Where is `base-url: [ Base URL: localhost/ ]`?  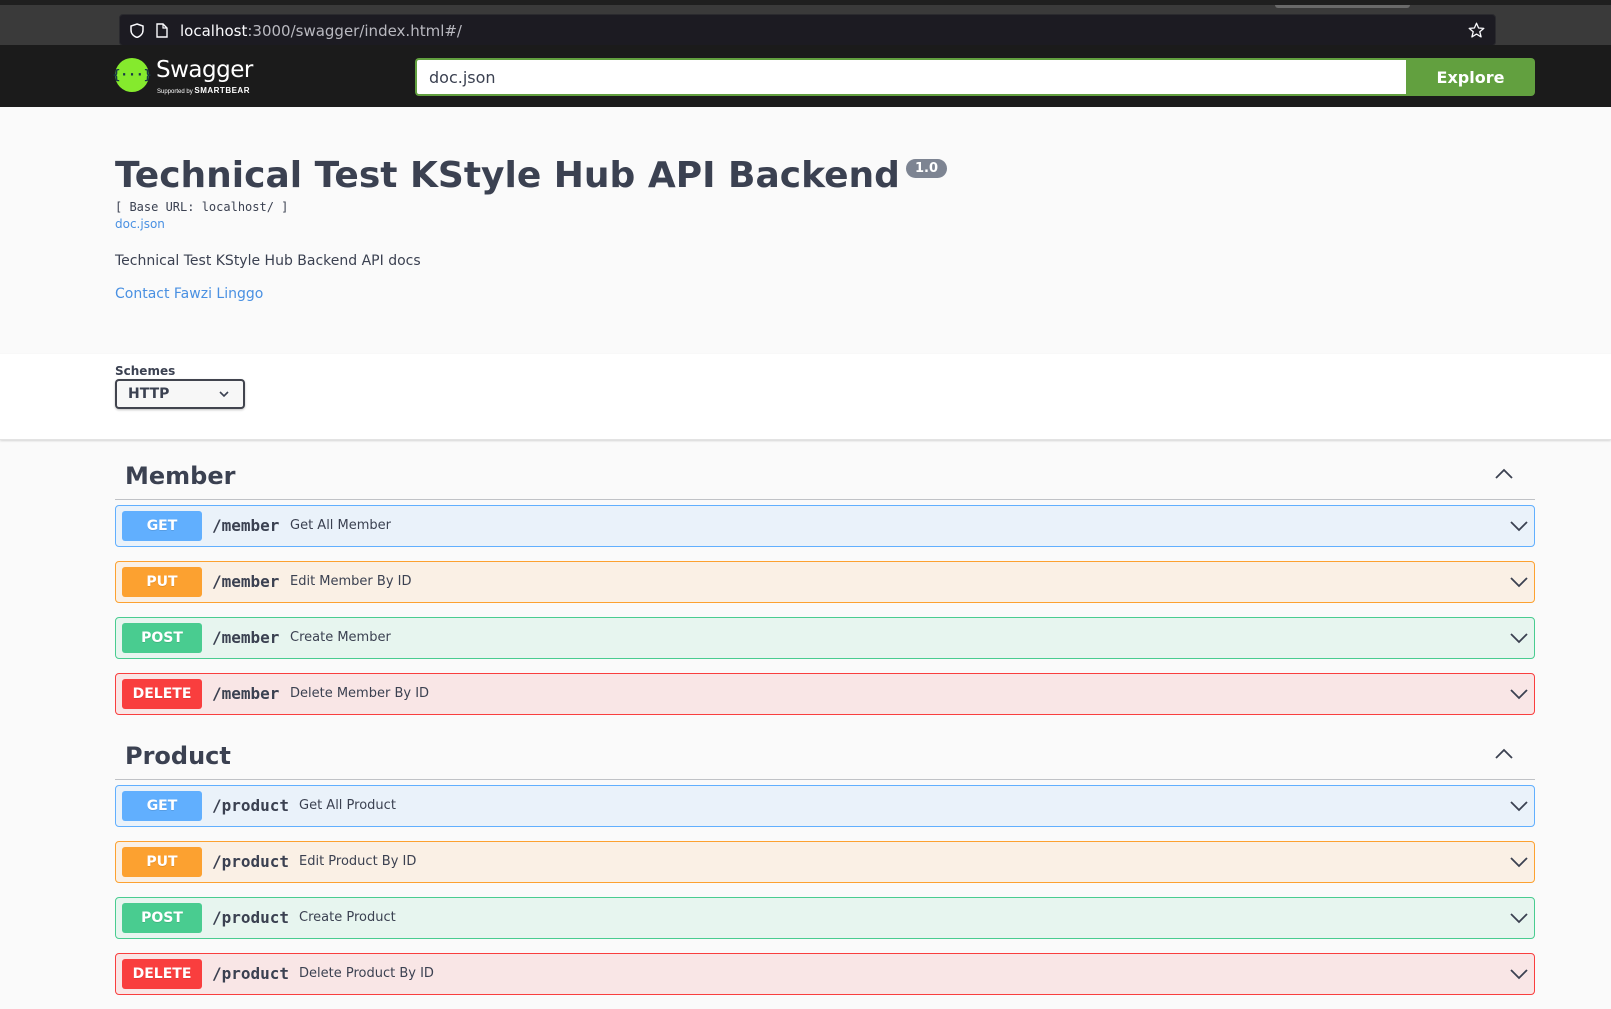
base-url: [ Base URL: localhost/ ] is located at coordinates (202, 207).